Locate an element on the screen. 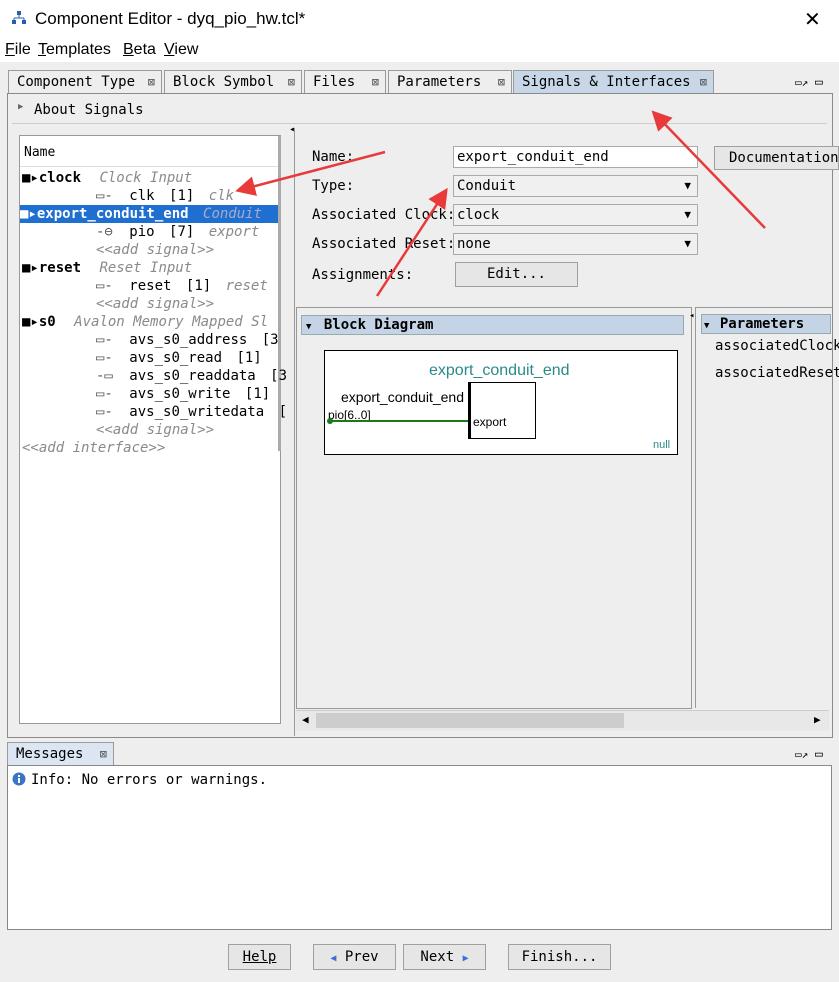 Image resolution: width=839 pixels, height=982 pixels. splitter-left-arrow: ◂ is located at coordinates (691, 316).